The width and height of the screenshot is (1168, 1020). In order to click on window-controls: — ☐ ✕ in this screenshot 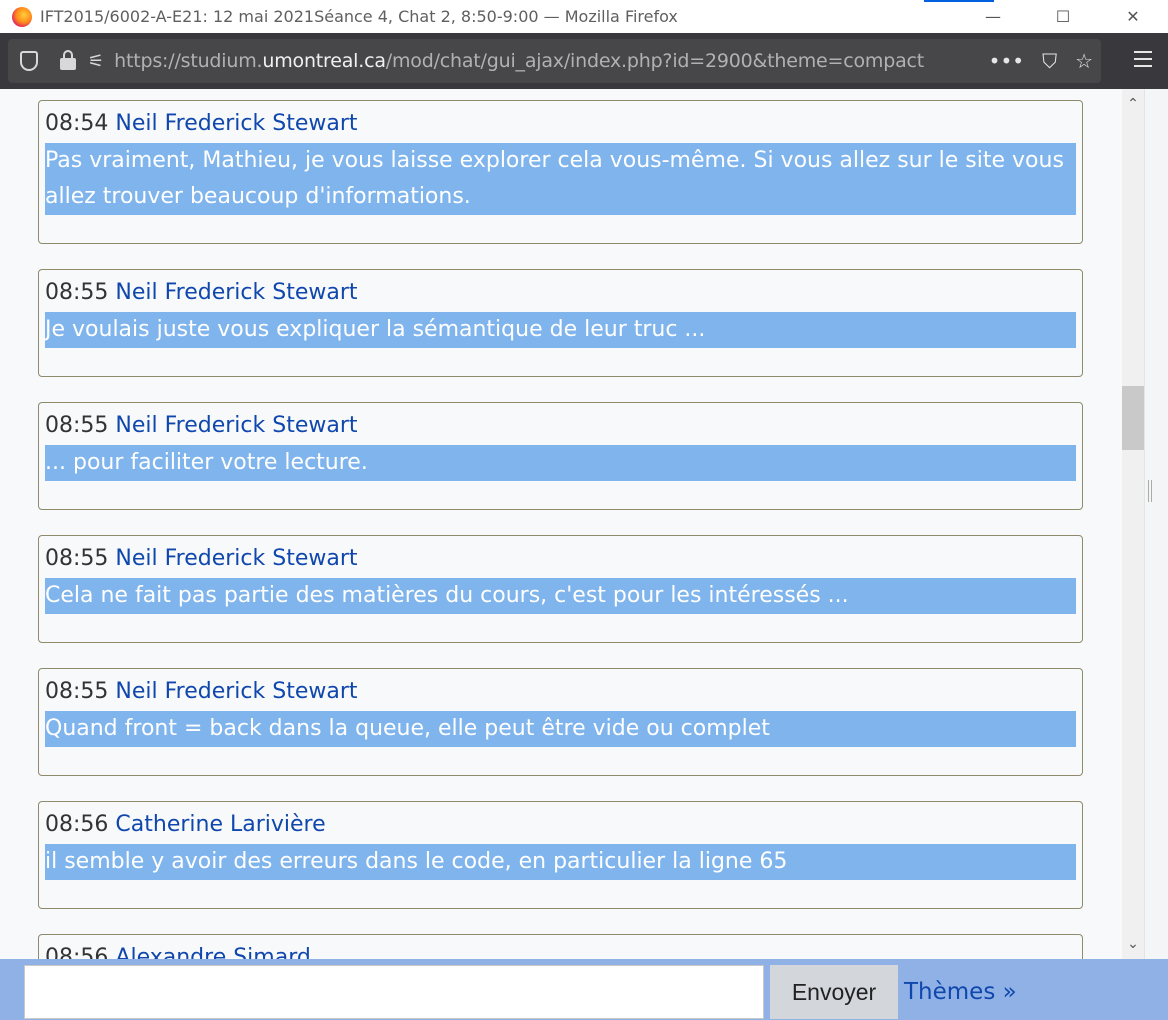, I will do `click(1063, 16)`.